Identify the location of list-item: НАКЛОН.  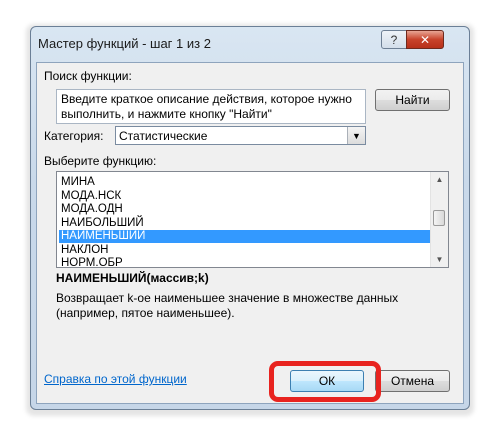
(245, 250).